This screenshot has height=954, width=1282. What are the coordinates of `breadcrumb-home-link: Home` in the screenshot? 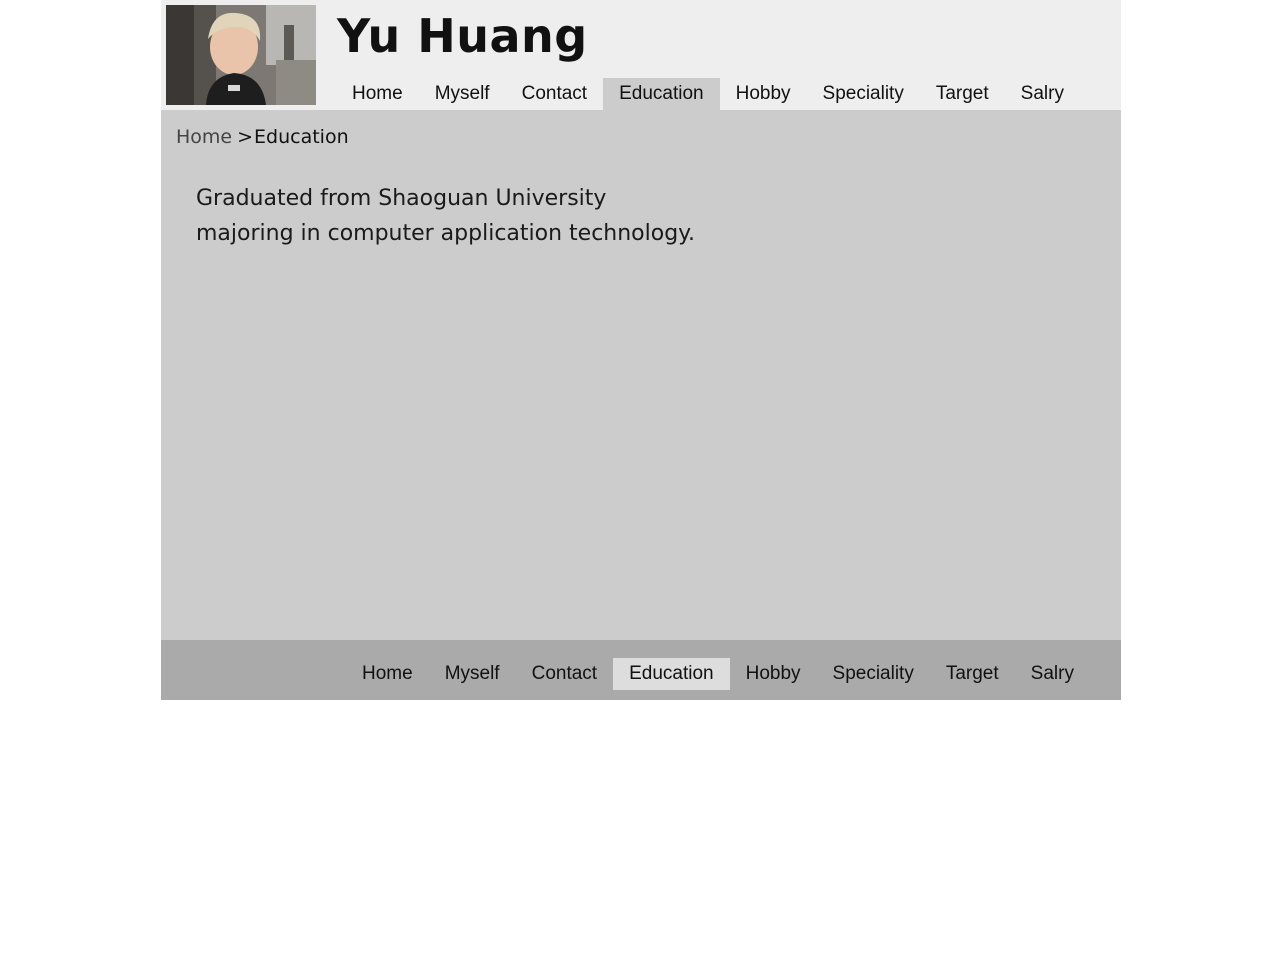 It's located at (204, 137).